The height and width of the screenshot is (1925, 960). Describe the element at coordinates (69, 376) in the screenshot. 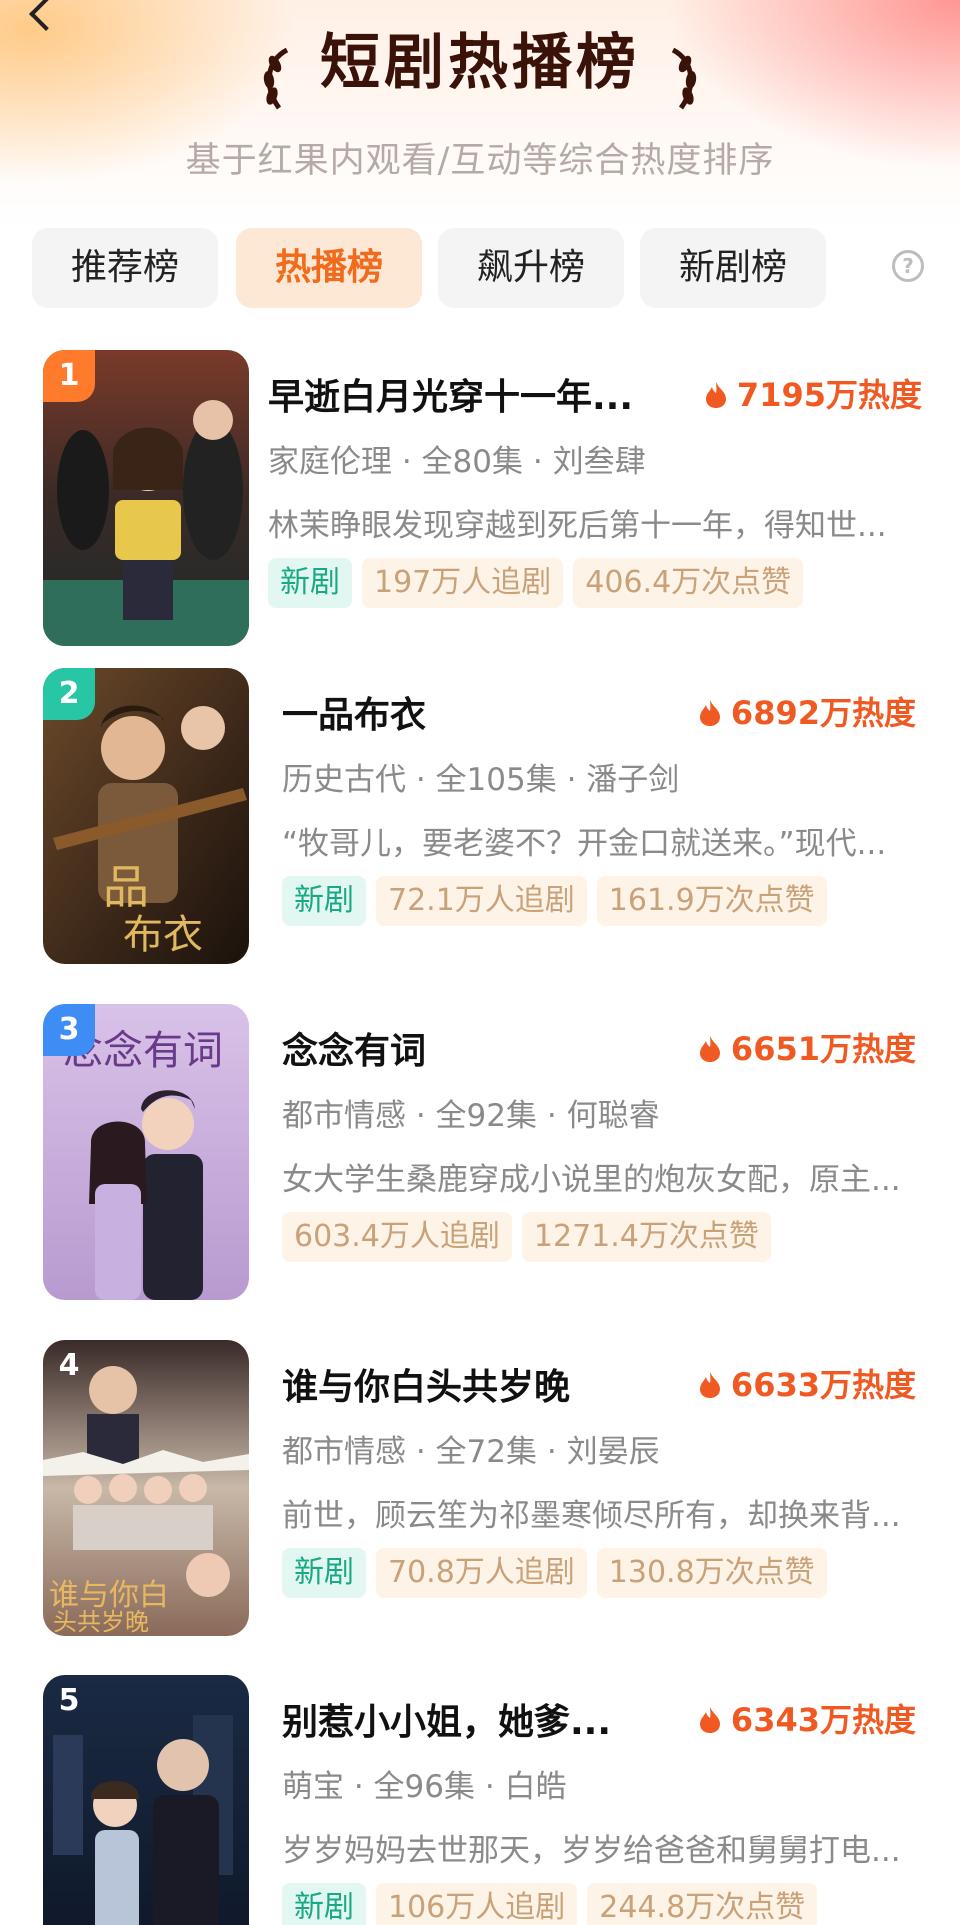

I see `rank-badge: 1` at that location.